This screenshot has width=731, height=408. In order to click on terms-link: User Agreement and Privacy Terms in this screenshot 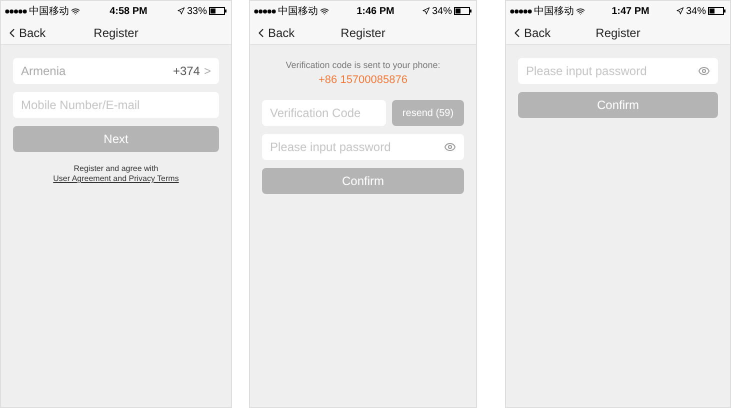, I will do `click(116, 179)`.